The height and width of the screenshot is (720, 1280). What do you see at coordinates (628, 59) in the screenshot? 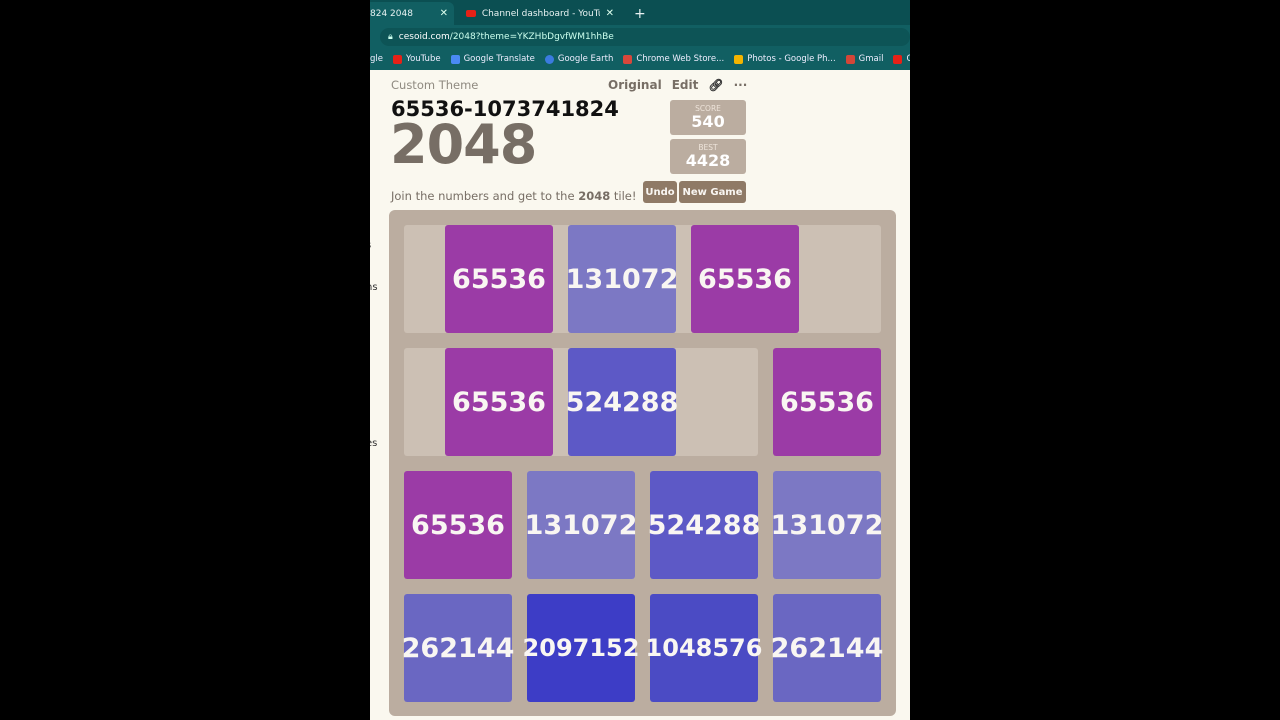
I see `store-icon` at bounding box center [628, 59].